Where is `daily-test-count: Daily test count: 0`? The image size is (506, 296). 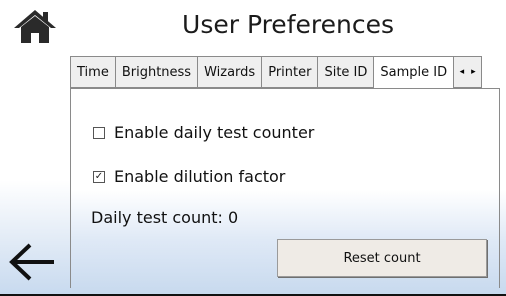 daily-test-count: Daily test count: 0 is located at coordinates (165, 217).